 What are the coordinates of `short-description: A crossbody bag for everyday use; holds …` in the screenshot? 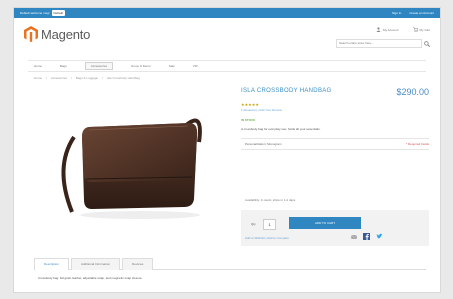 It's located at (281, 129).